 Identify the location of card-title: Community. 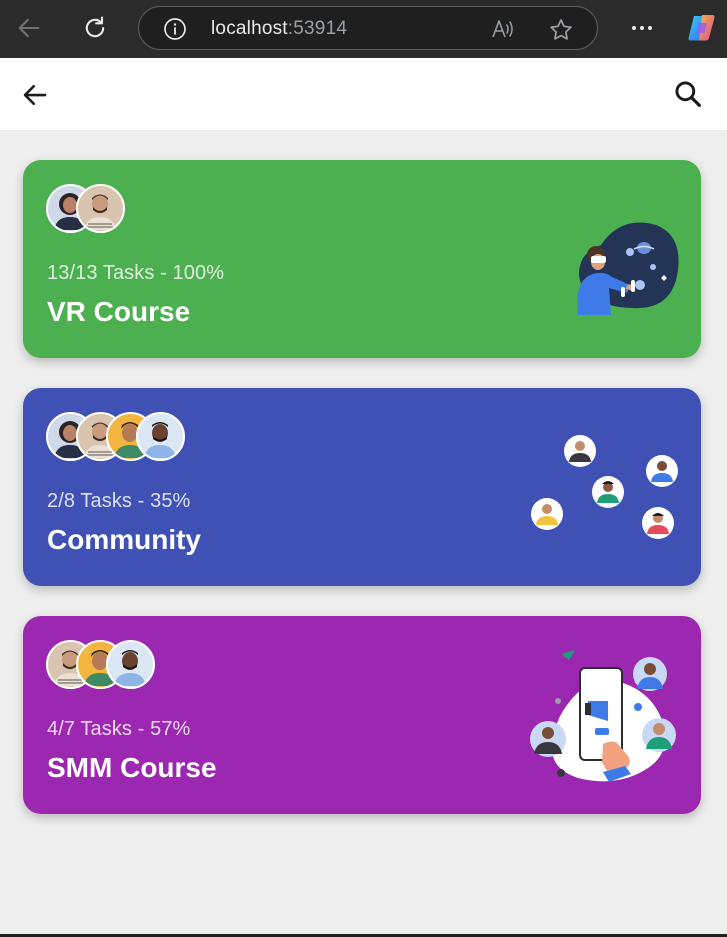
(124, 539).